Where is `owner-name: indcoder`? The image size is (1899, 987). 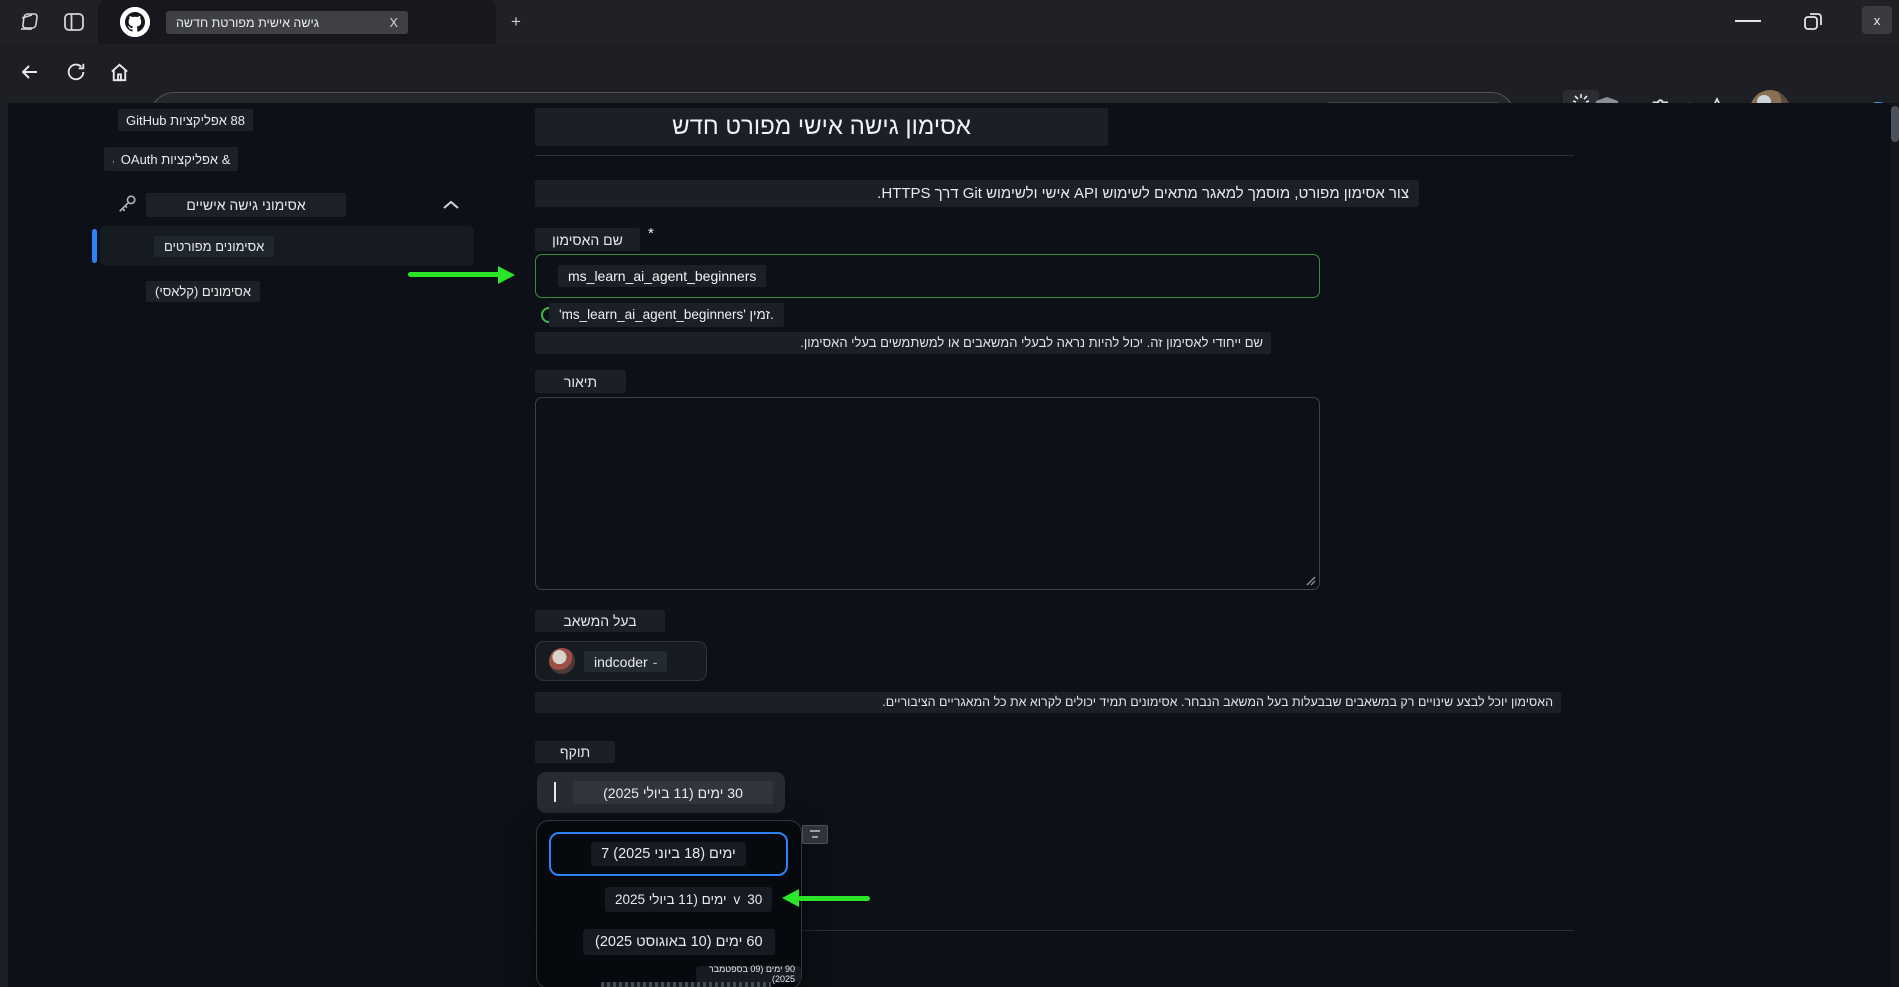
owner-name: indcoder is located at coordinates (621, 661).